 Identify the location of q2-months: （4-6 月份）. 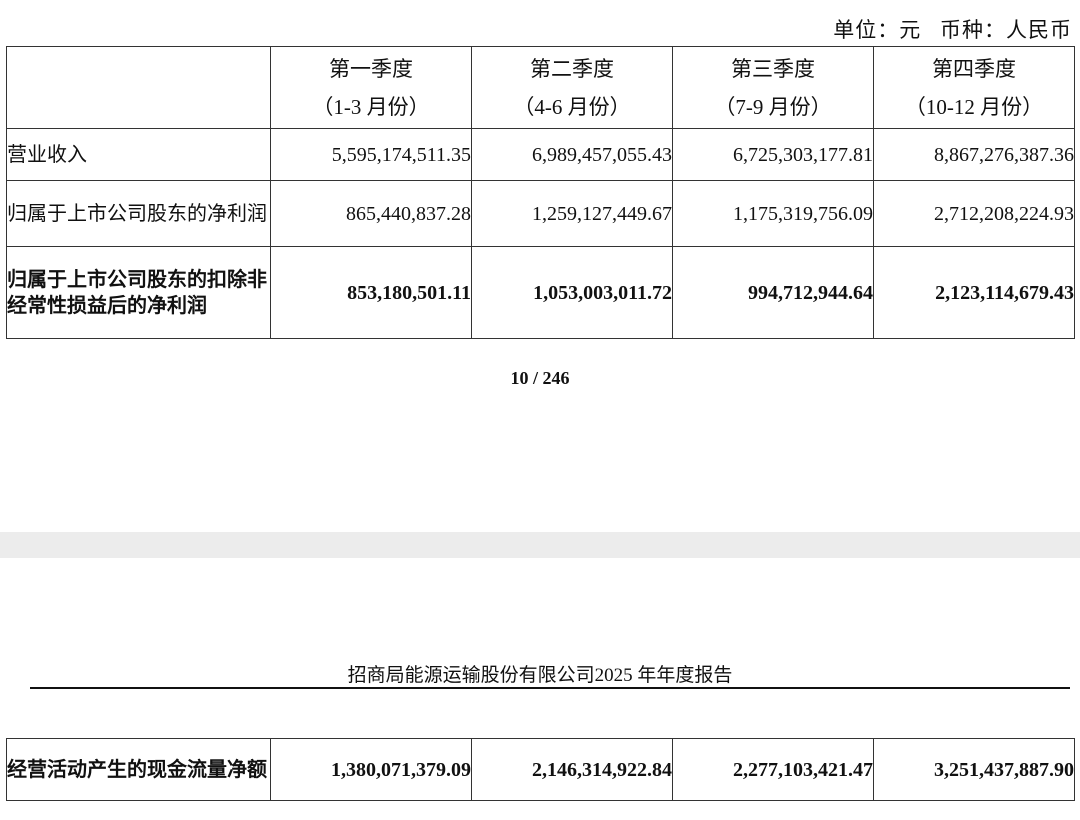
(572, 106).